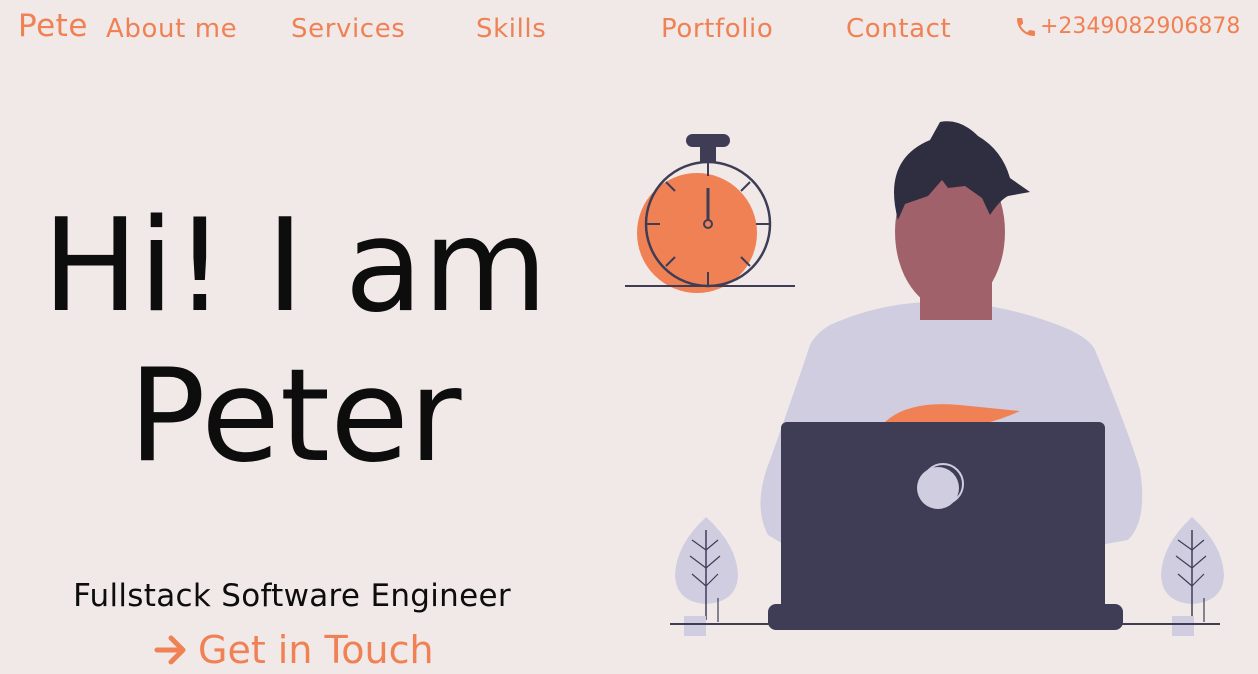 The image size is (1258, 674). Describe the element at coordinates (945, 526) in the screenshot. I see `laptop-illustration` at that location.